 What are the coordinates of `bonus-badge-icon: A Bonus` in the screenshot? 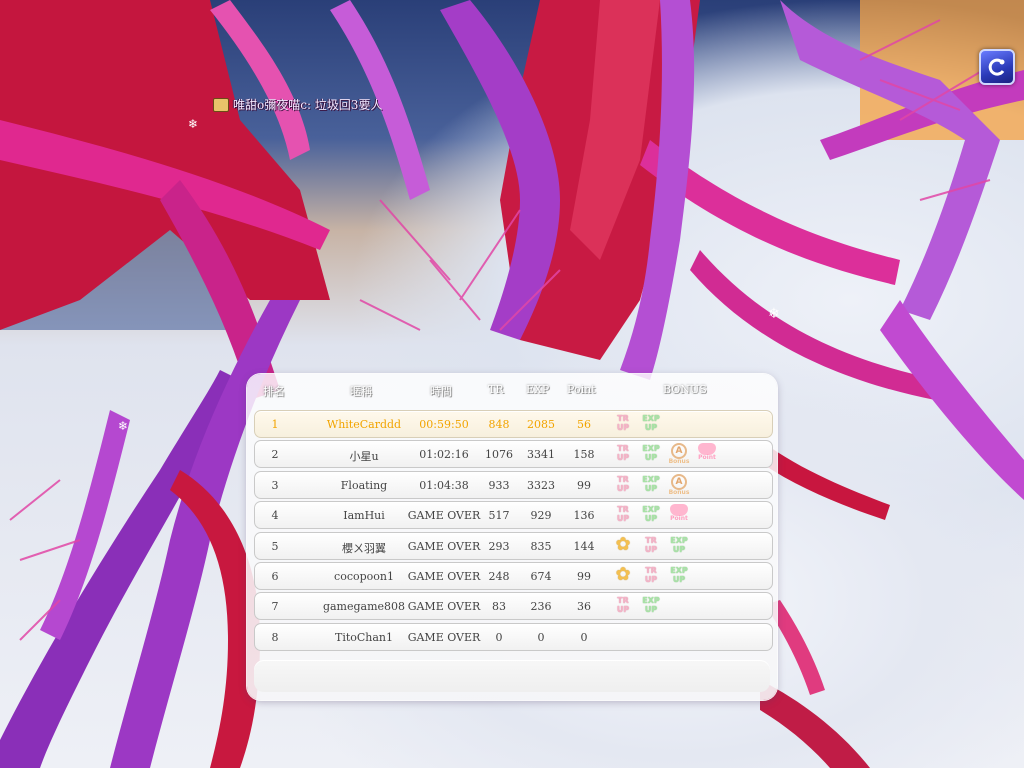 It's located at (679, 484).